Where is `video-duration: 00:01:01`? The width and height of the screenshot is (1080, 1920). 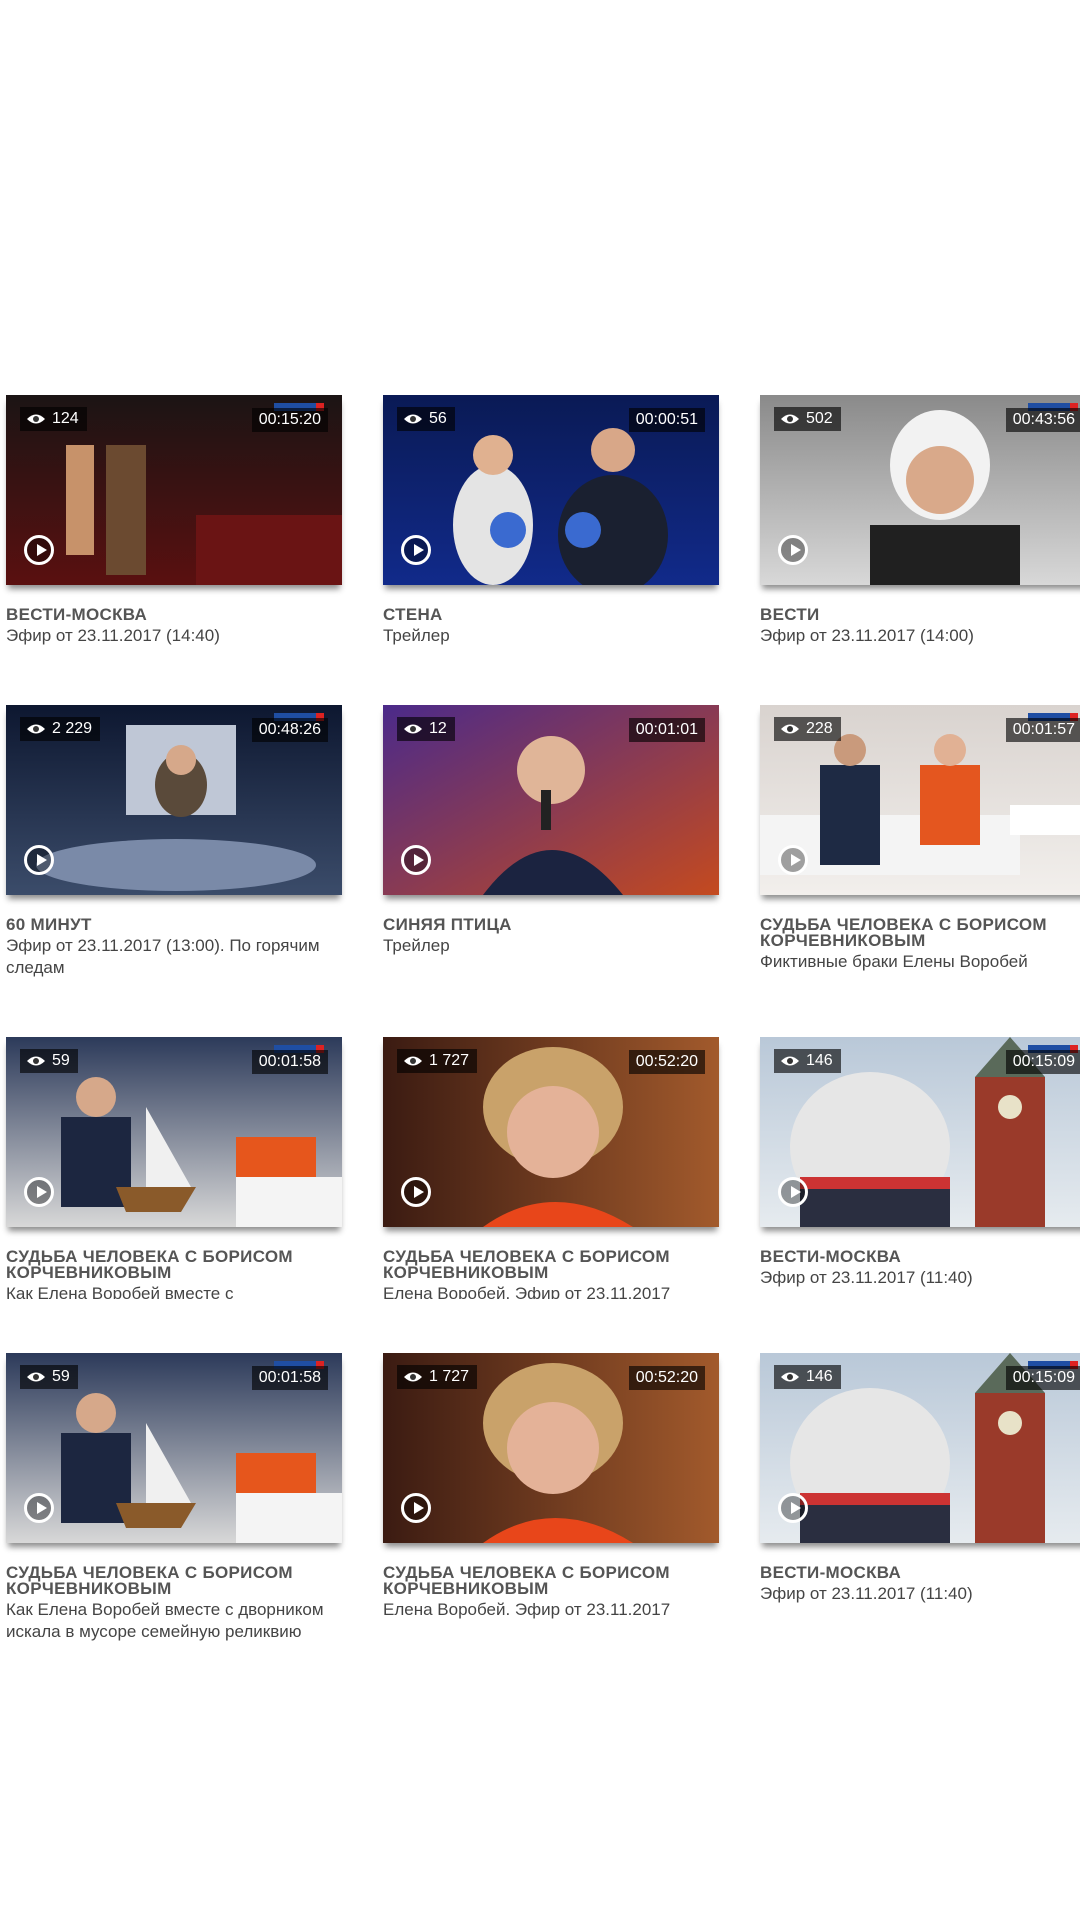 video-duration: 00:01:01 is located at coordinates (666, 730).